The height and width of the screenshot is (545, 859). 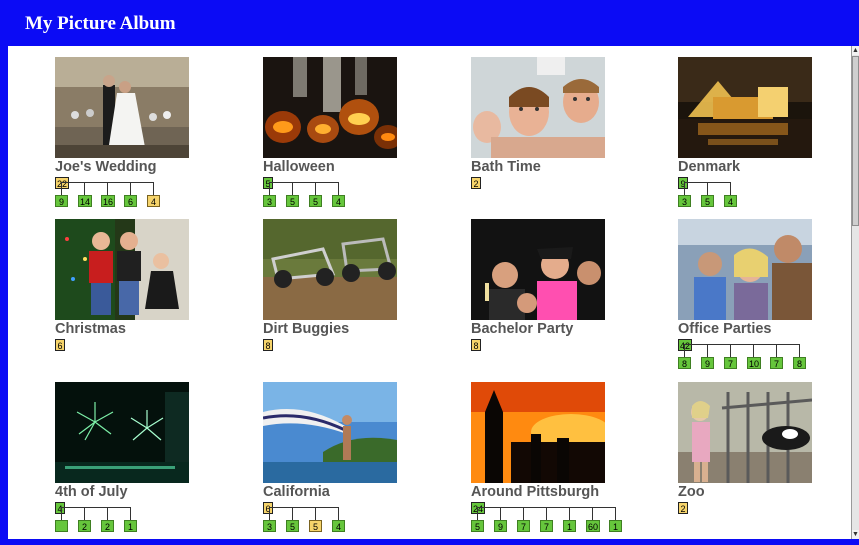 What do you see at coordinates (855, 534) in the screenshot?
I see `scroll-down-icon: ▼` at bounding box center [855, 534].